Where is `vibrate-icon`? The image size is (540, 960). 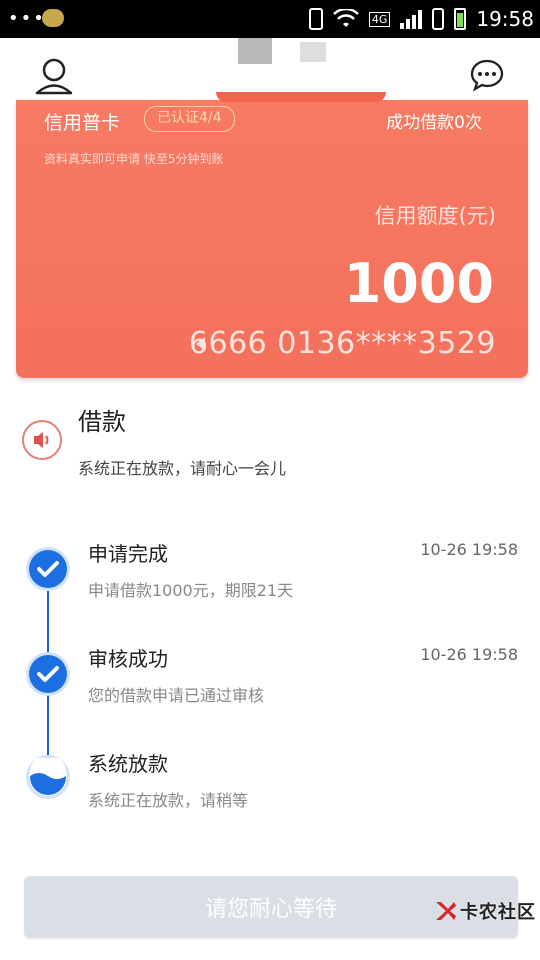
vibrate-icon is located at coordinates (315, 19).